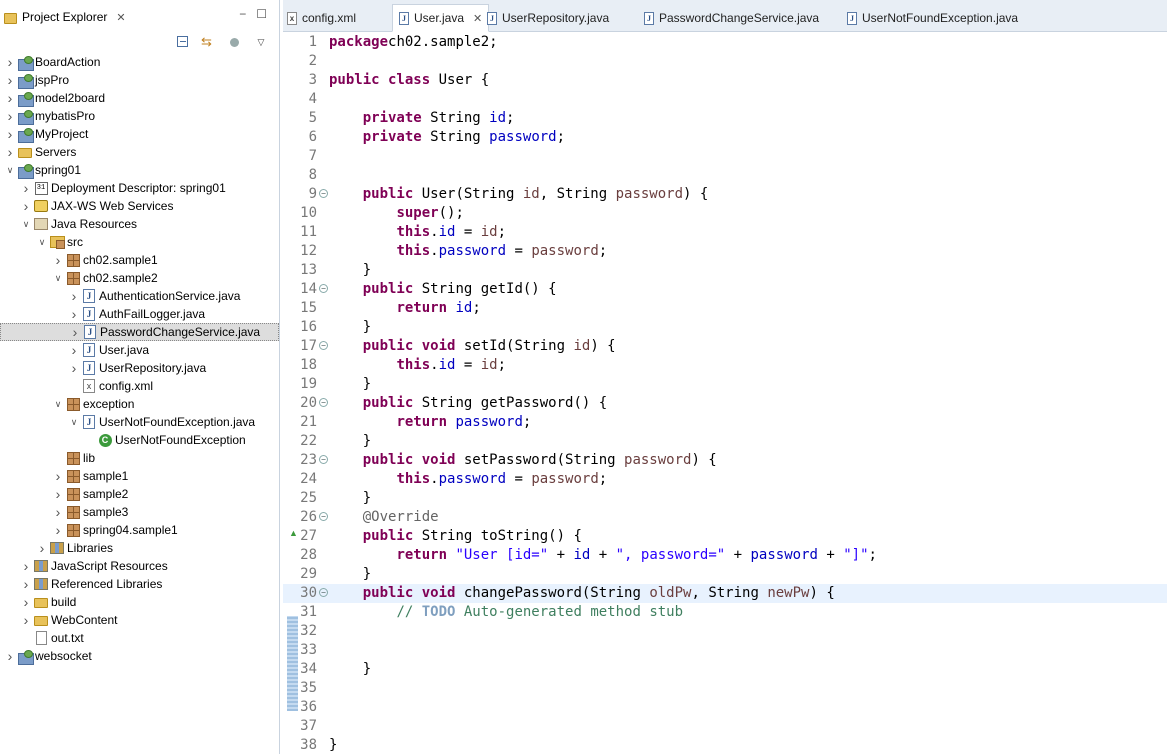 The width and height of the screenshot is (1167, 754). Describe the element at coordinates (725, 688) in the screenshot. I see `code-line: 35` at that location.